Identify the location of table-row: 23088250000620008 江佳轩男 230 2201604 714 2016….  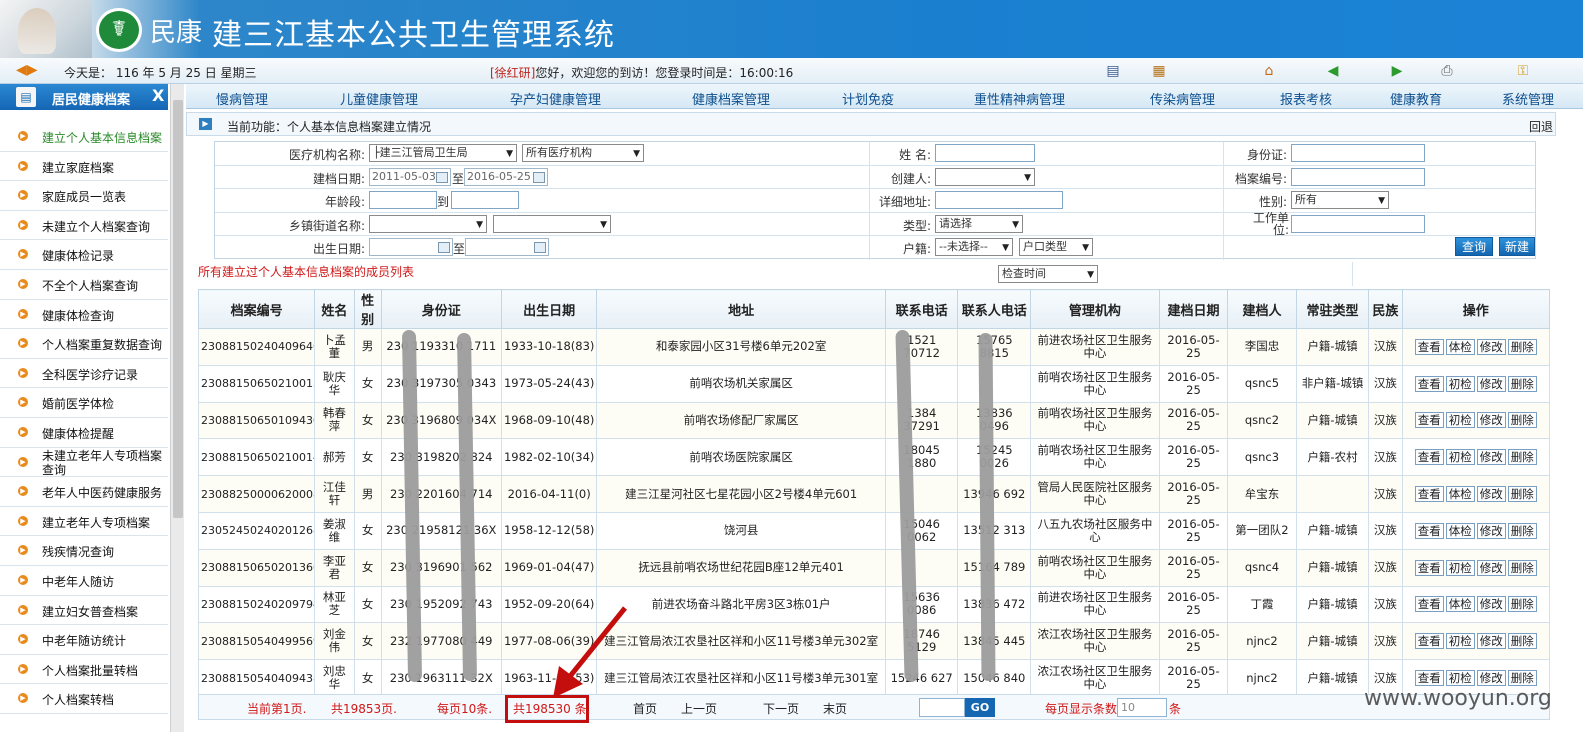
(874, 494).